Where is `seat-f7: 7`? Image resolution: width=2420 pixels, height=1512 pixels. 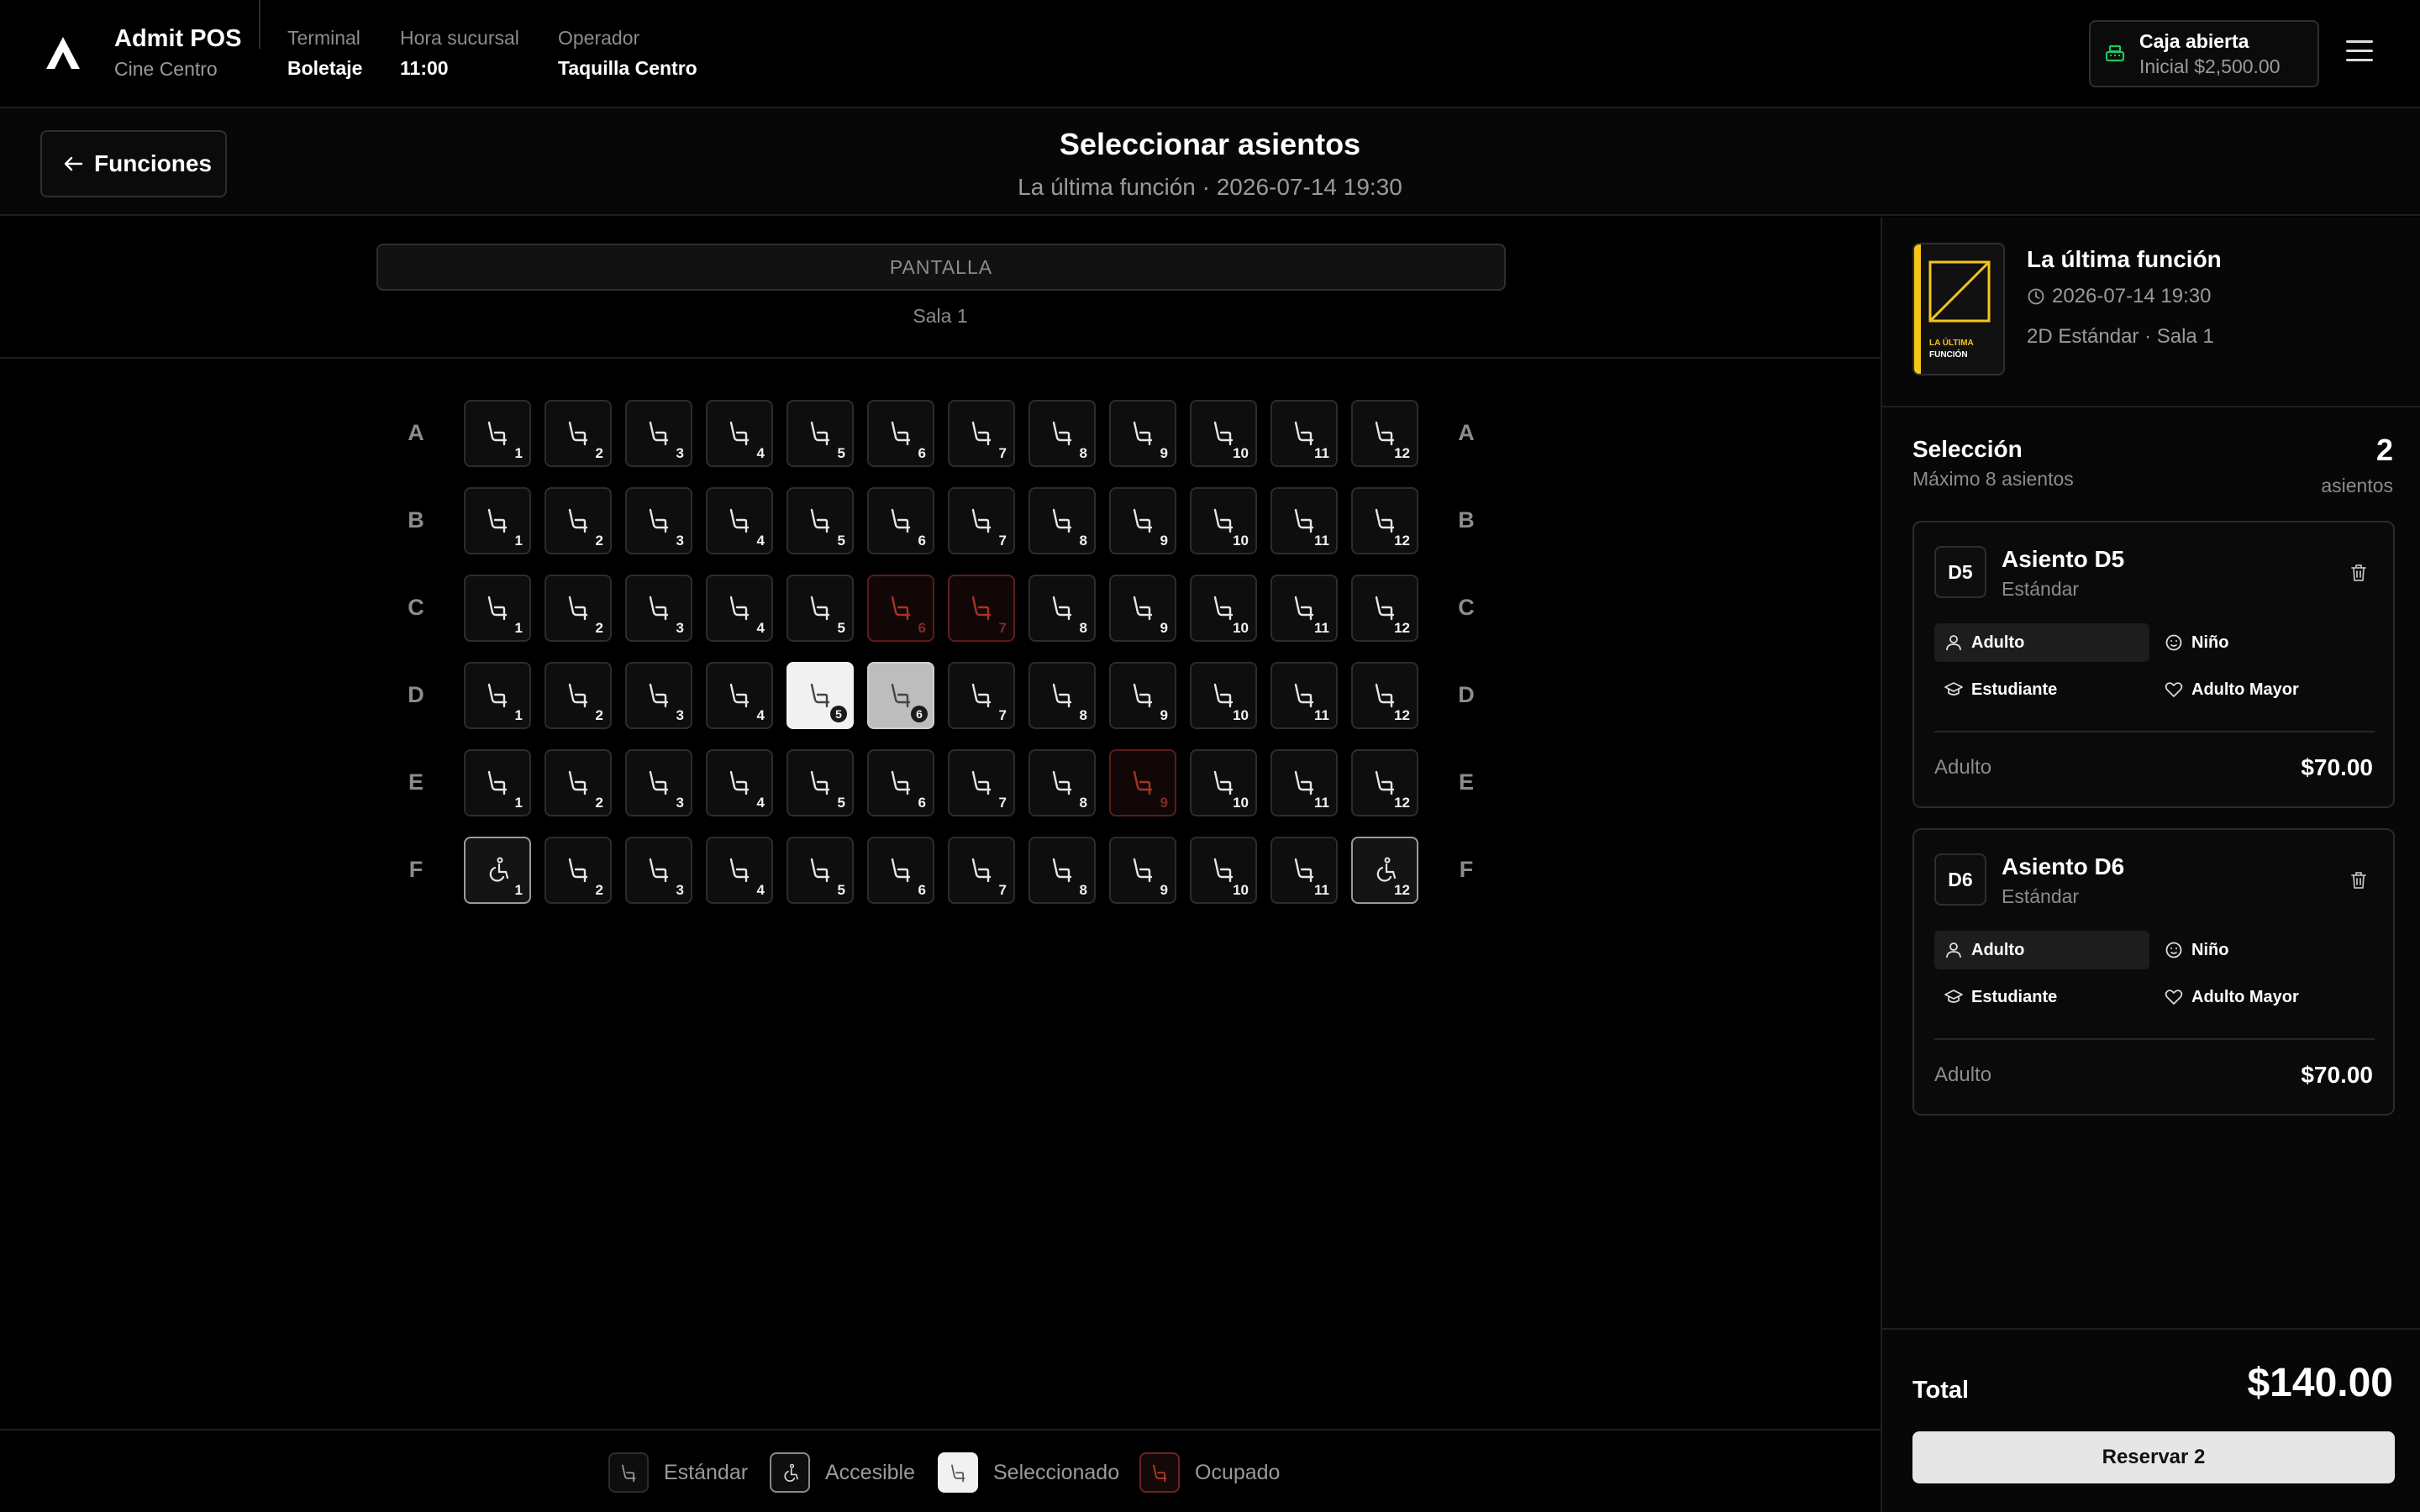
seat-f7: 7 is located at coordinates (982, 870).